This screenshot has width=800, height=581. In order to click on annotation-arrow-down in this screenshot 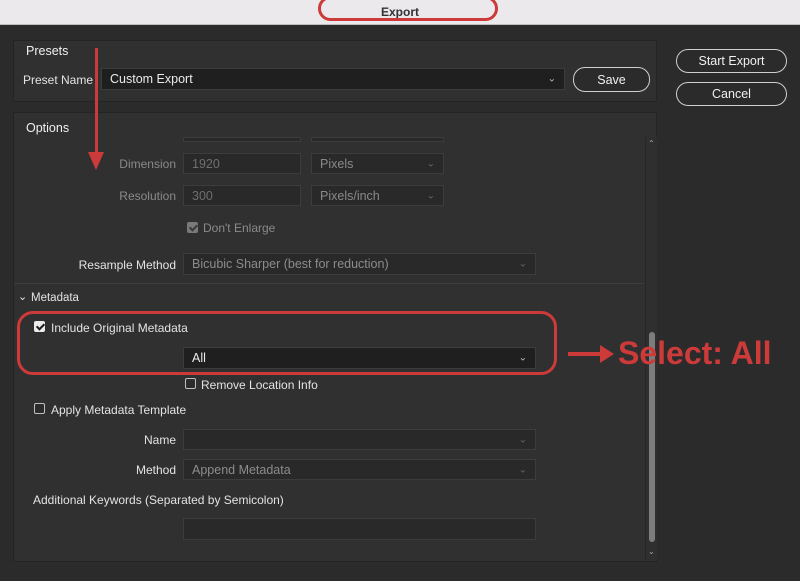, I will do `click(96, 103)`.